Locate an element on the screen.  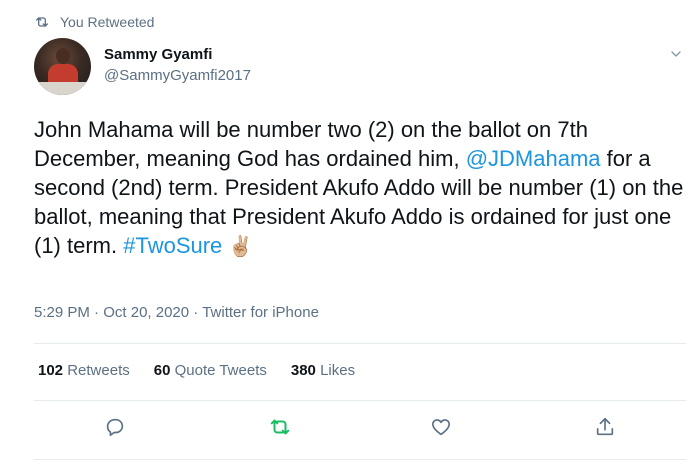
tweet-source: Twitter for iPhone is located at coordinates (260, 312).